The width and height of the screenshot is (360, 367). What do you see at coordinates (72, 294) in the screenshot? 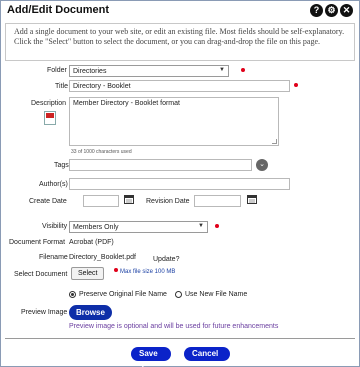
I see `preserve-name-radio` at bounding box center [72, 294].